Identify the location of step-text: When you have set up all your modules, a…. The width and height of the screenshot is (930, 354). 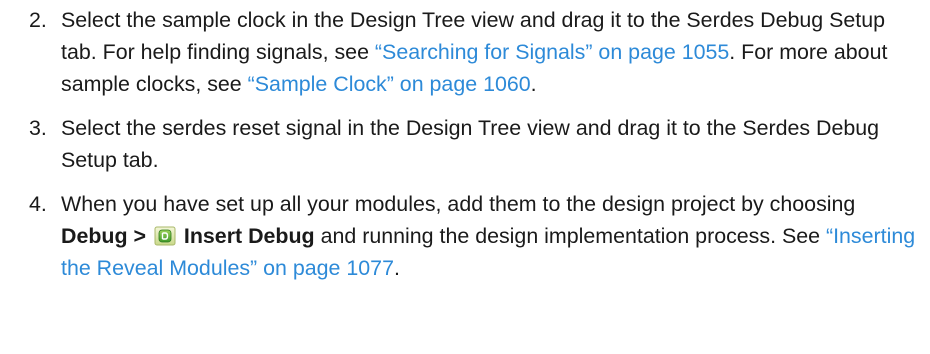
(458, 204).